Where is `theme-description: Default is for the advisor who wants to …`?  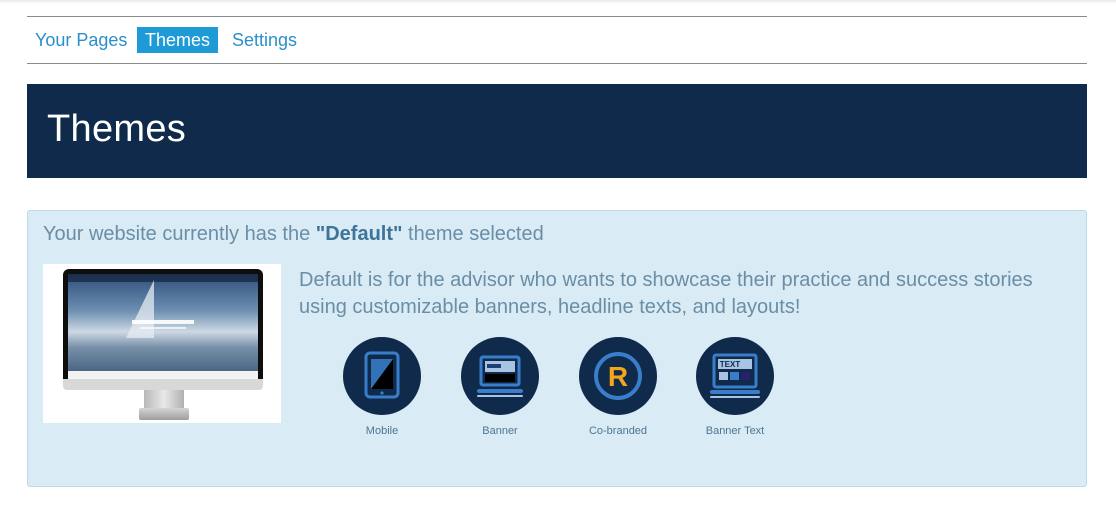 theme-description: Default is for the advisor who wants to … is located at coordinates (666, 293).